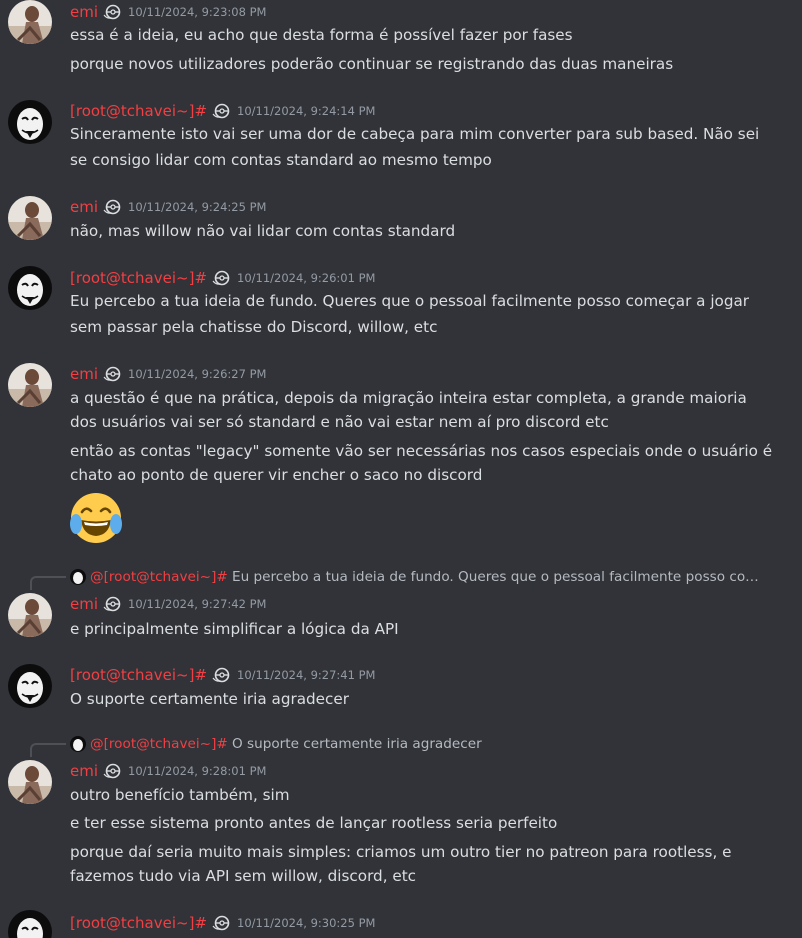  Describe the element at coordinates (306, 111) in the screenshot. I see `timestamp: 10/11/2024, 9:24:14 PM` at that location.